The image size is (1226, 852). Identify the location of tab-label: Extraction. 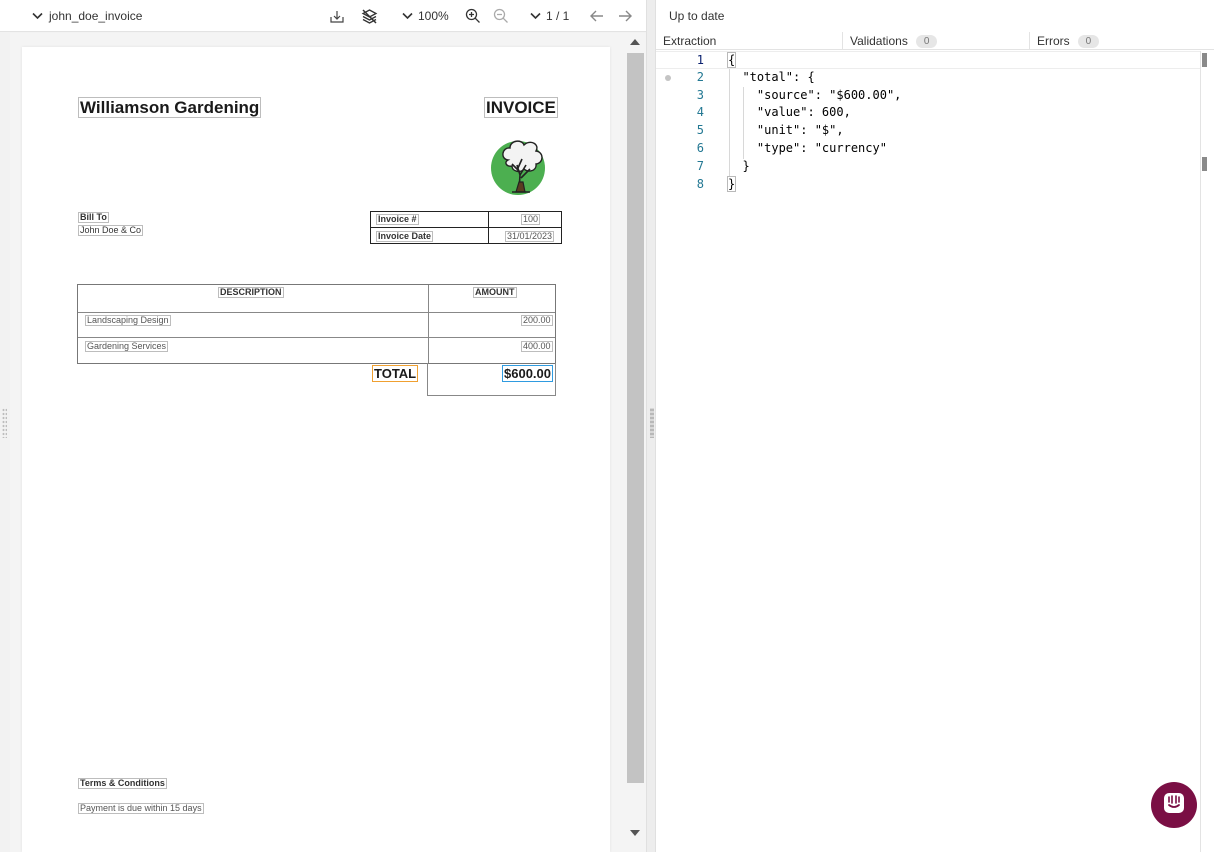
(690, 41).